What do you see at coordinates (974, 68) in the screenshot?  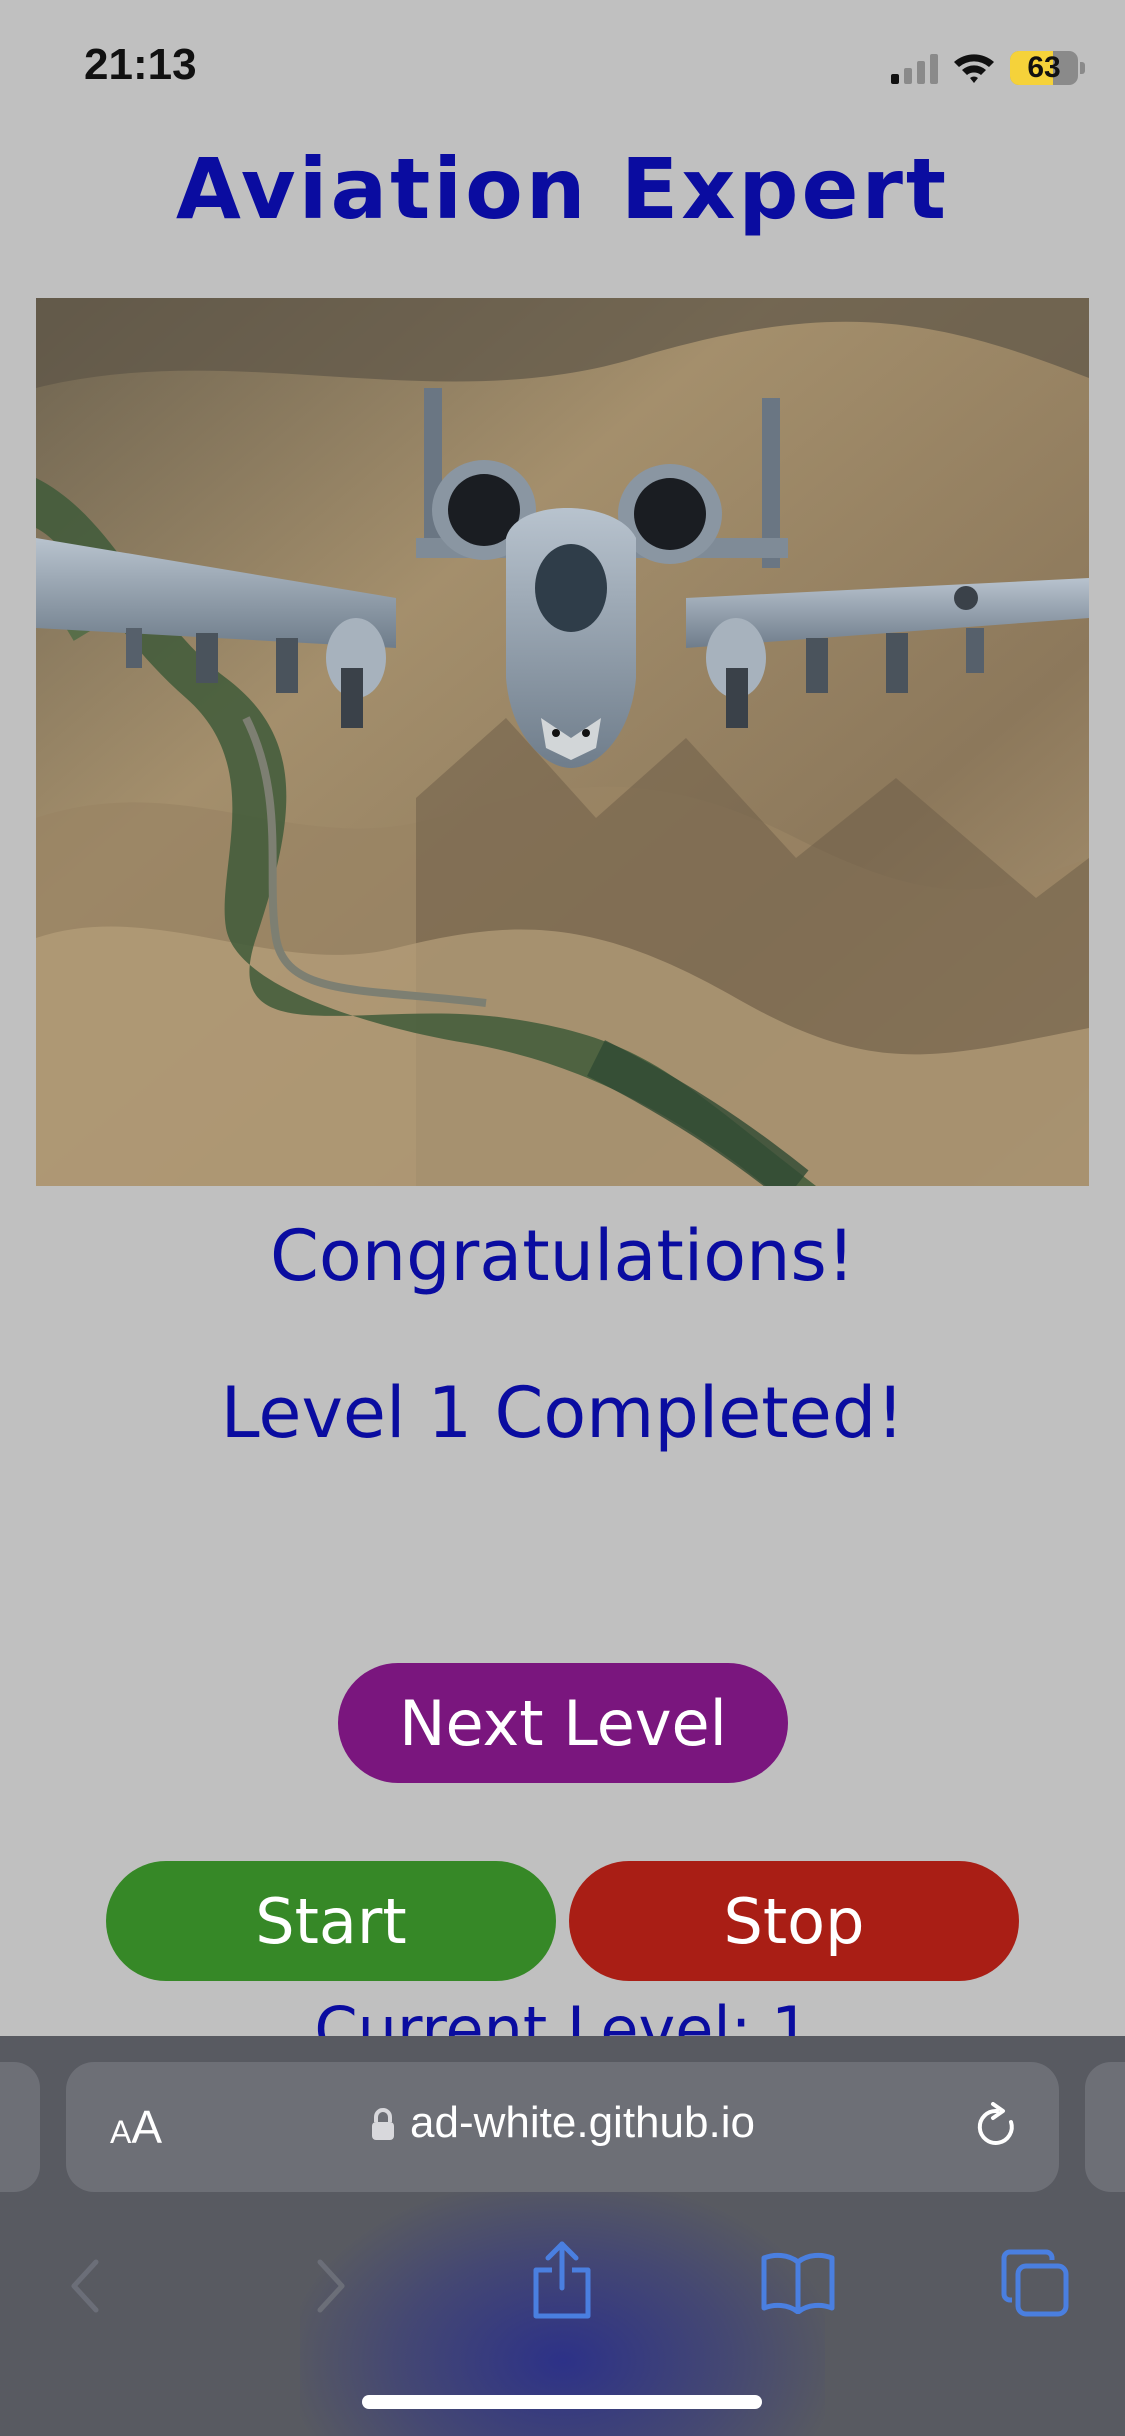 I see `wifi-icon` at bounding box center [974, 68].